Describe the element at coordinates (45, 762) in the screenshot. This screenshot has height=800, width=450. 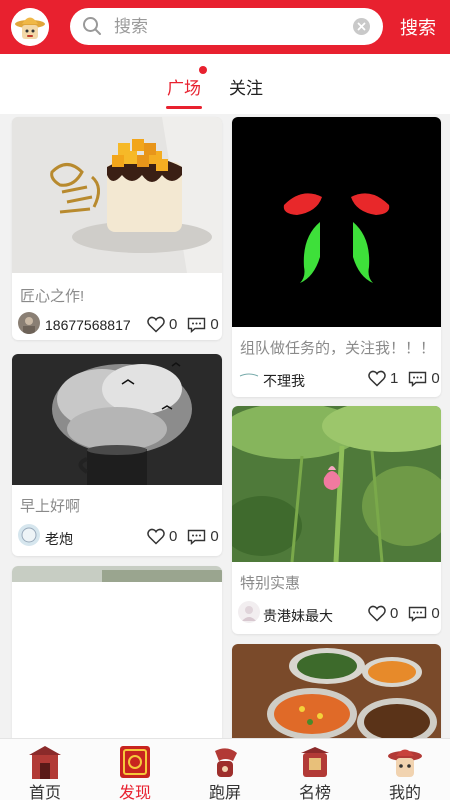
I see `home-gate-icon` at that location.